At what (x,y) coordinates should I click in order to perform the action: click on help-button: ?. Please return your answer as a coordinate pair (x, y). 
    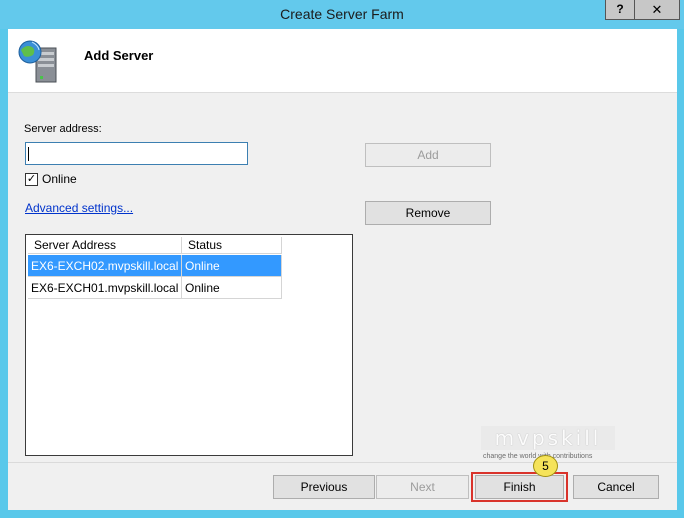
    Looking at the image, I should click on (620, 10).